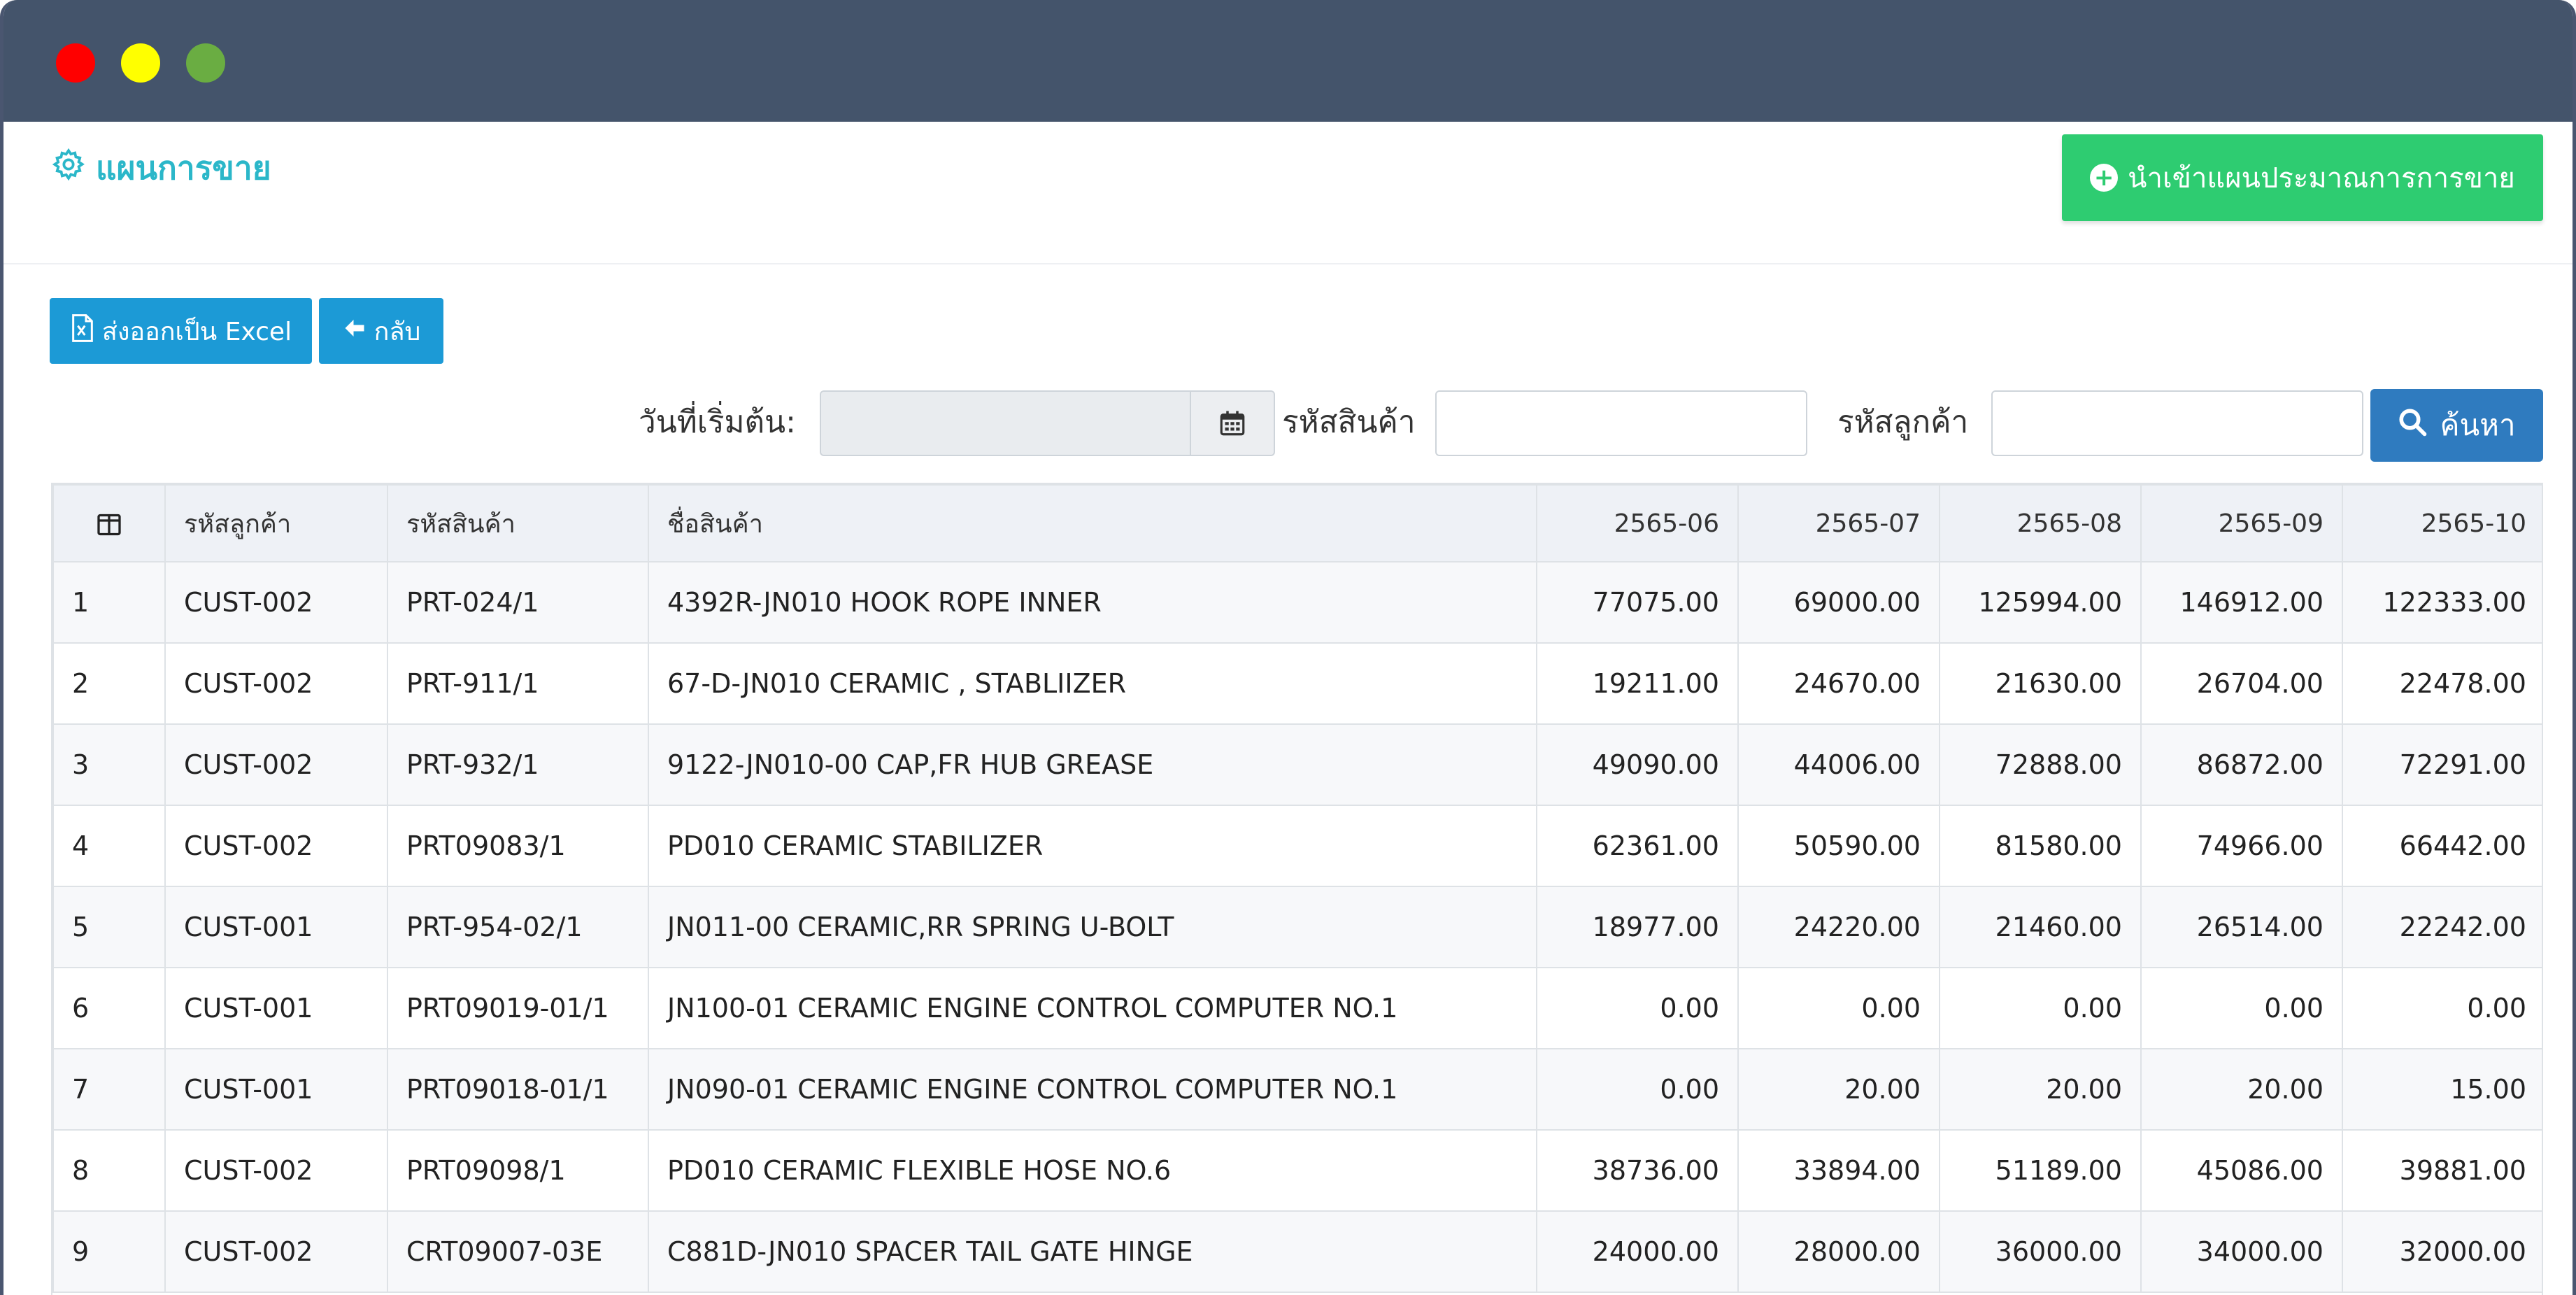  I want to click on product-code-cell: CRT09007-03E, so click(518, 1251).